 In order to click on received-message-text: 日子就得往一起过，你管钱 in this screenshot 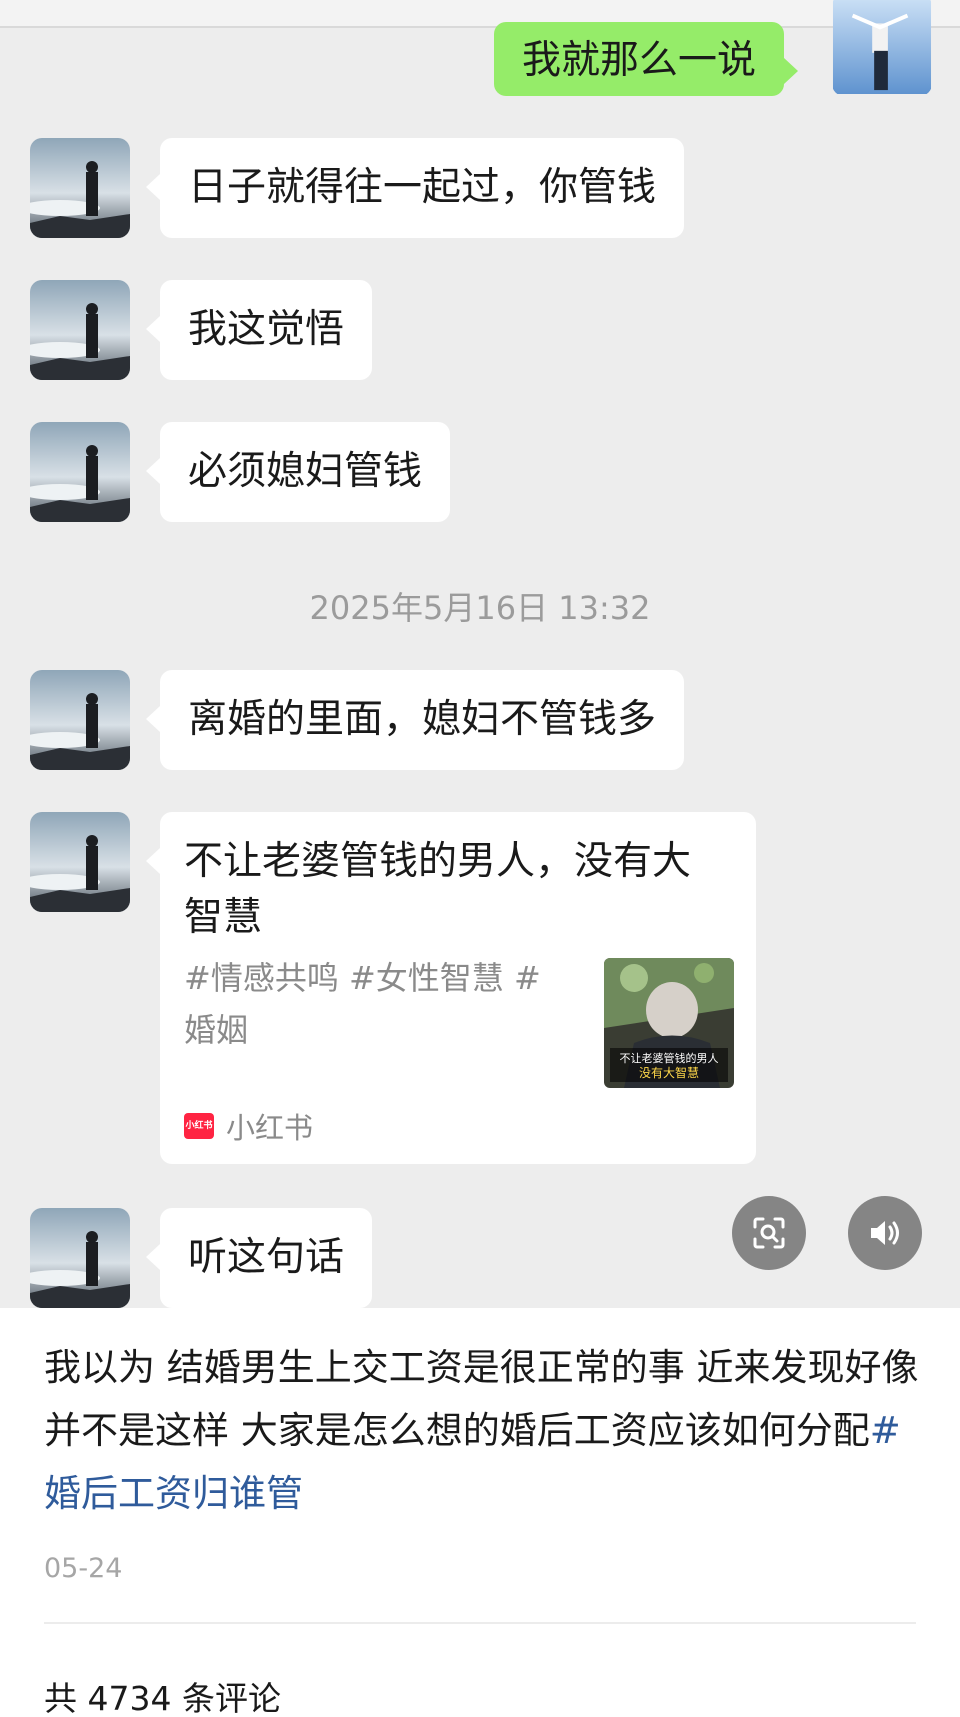, I will do `click(422, 187)`.